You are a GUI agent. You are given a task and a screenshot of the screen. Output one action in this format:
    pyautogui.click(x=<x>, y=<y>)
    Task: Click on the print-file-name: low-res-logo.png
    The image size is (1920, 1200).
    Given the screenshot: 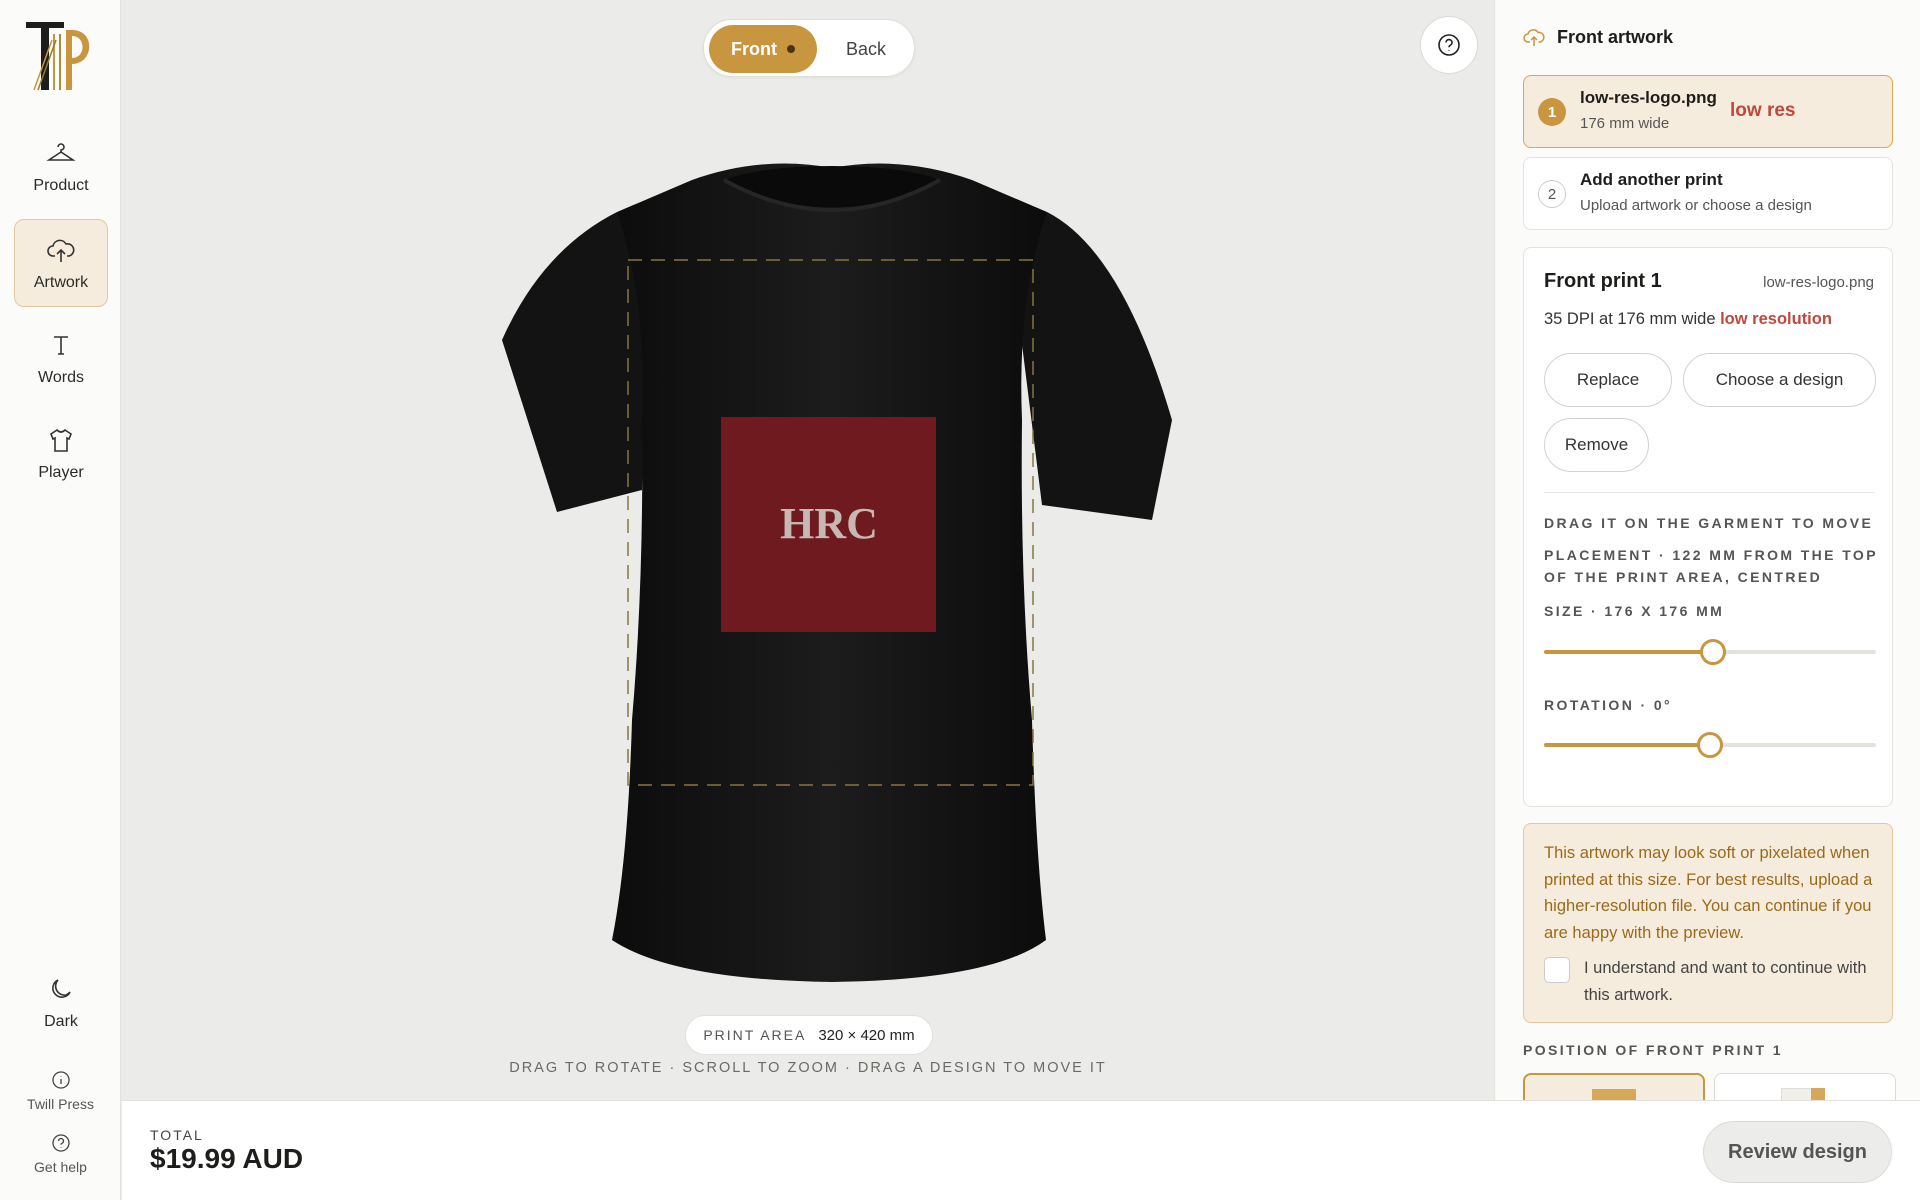 What is the action you would take?
    pyautogui.click(x=1818, y=282)
    